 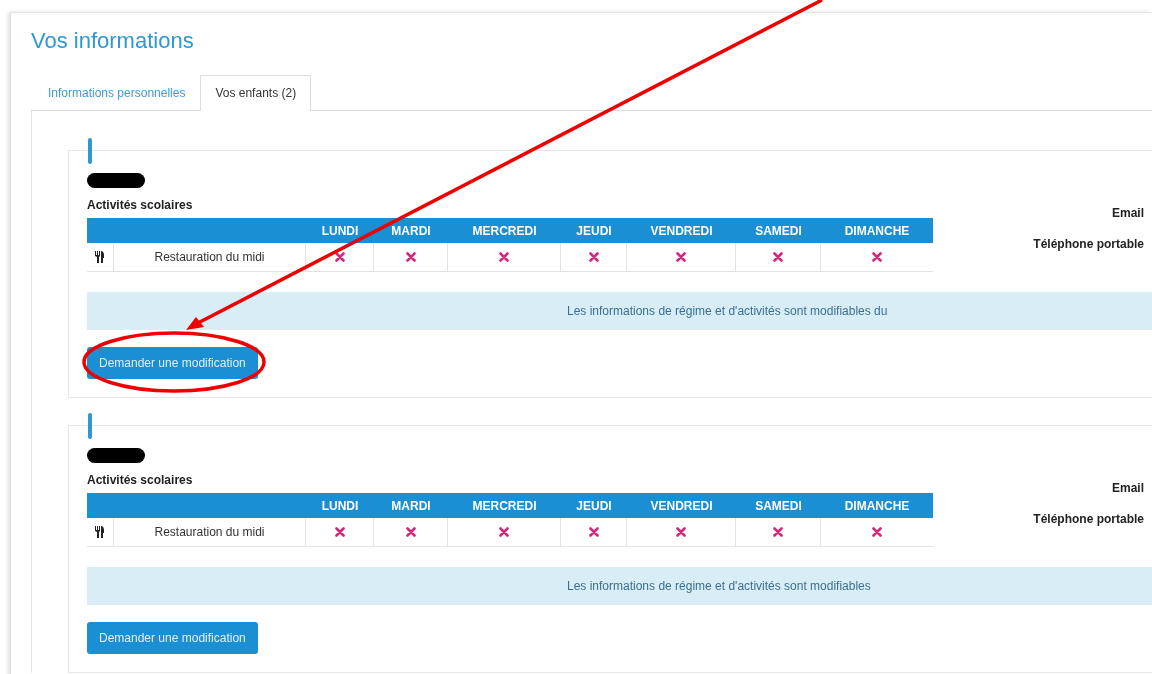 What do you see at coordinates (727, 311) in the screenshot?
I see `info-text: Les informations de régime et d'activités sont modifiables du` at bounding box center [727, 311].